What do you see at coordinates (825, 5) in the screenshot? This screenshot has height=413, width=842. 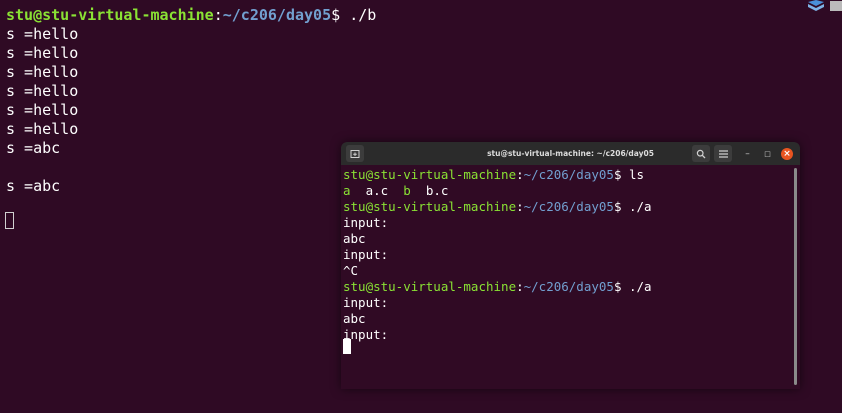 I see `app-indicator-icon` at bounding box center [825, 5].